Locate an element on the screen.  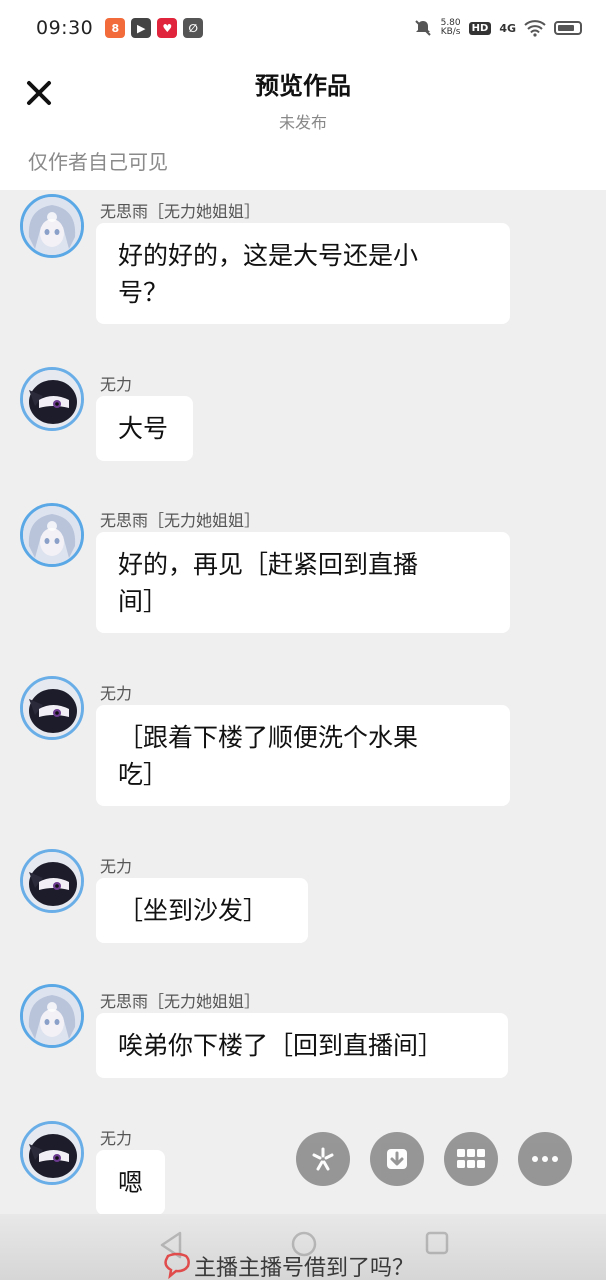
shopping-app-icon: ♥ is located at coordinates (167, 28).